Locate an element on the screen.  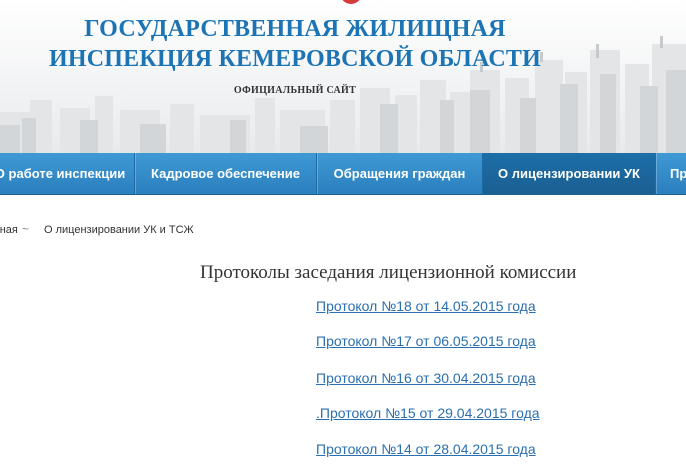
protocol-link: Протокол №17 от 06.05.2015 года is located at coordinates (426, 341).